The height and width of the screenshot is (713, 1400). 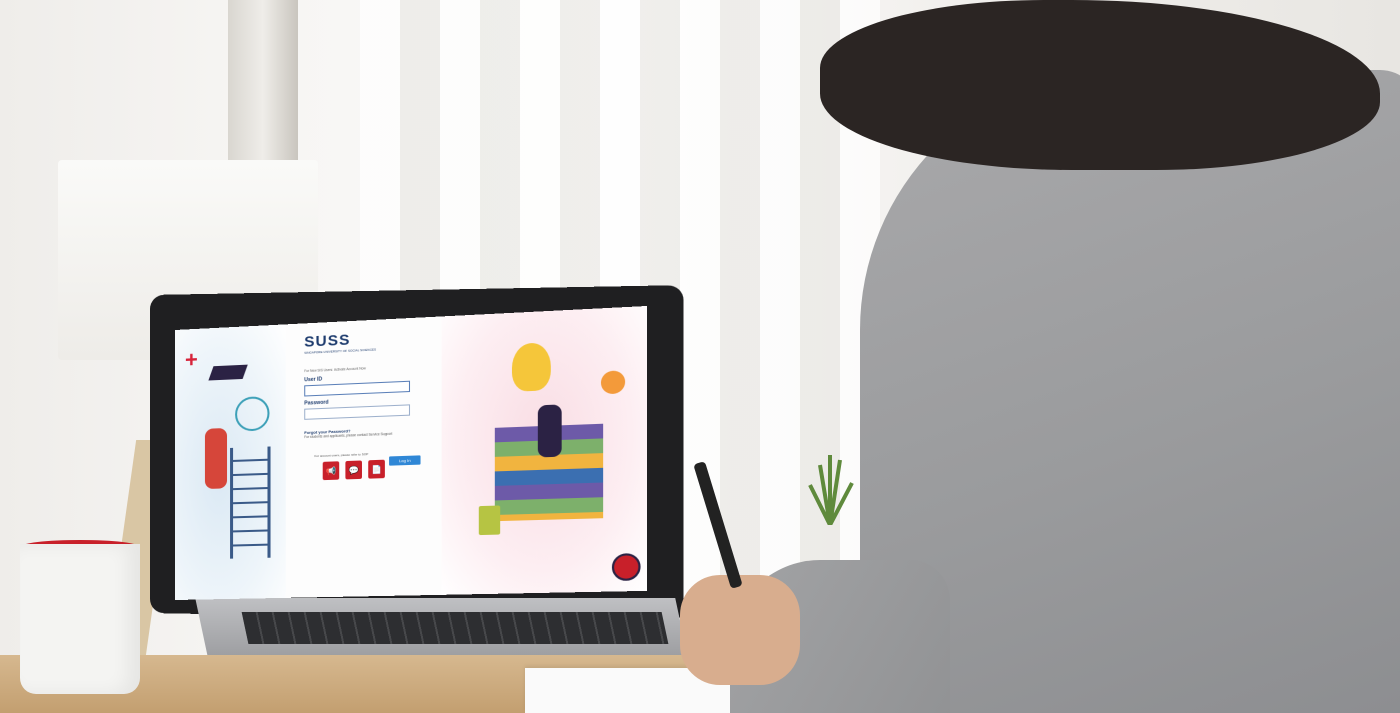 I want to click on quick-links: 📢 💬 📄, so click(x=381, y=469).